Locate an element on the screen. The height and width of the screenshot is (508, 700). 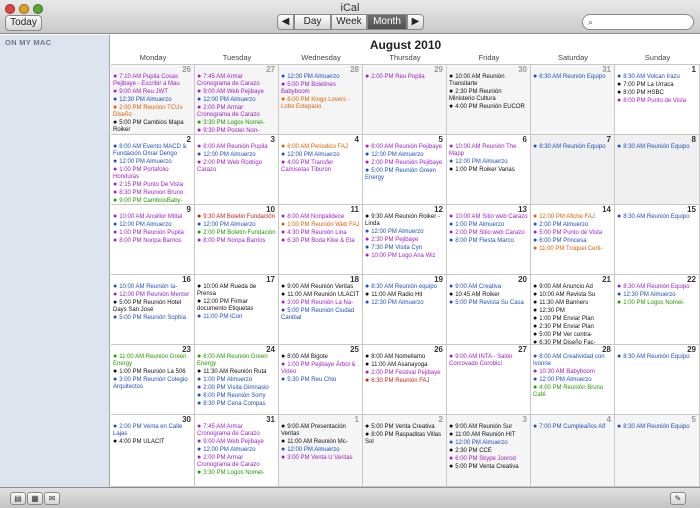
previous-month-button: ◀ is located at coordinates (285, 22).